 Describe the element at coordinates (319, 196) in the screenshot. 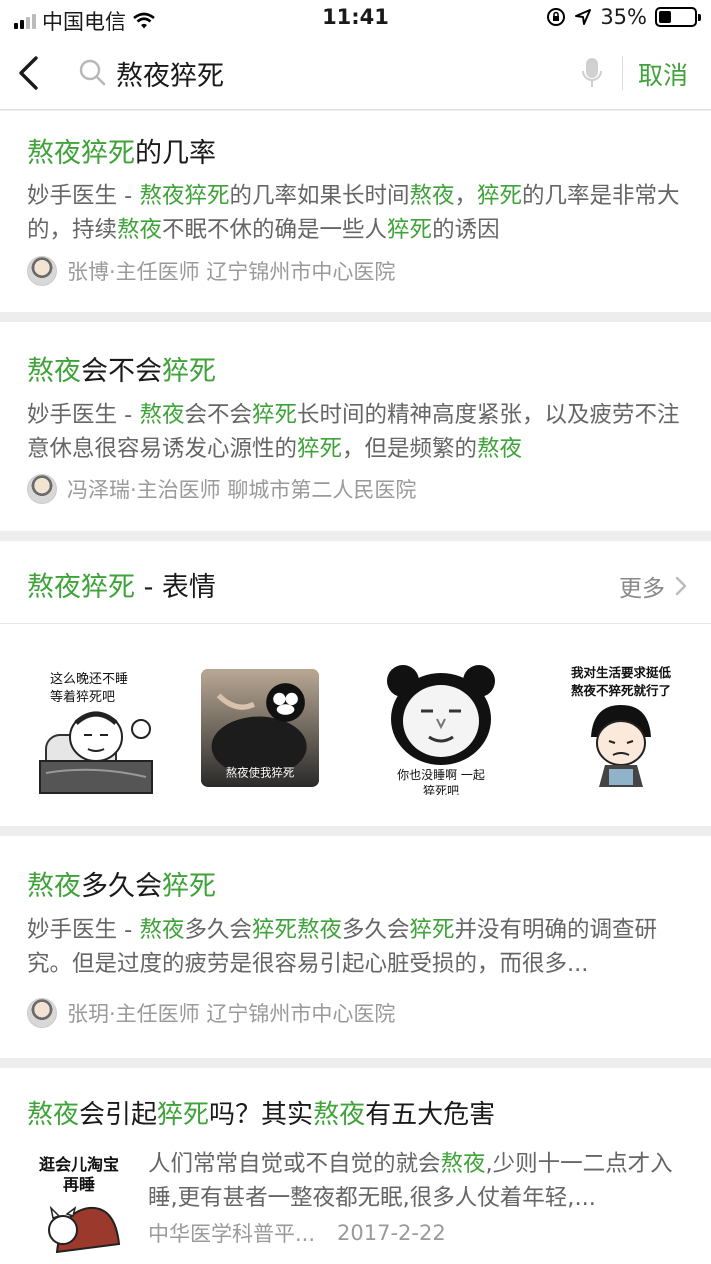

I see `text-segment: 的几率如果长时间` at that location.